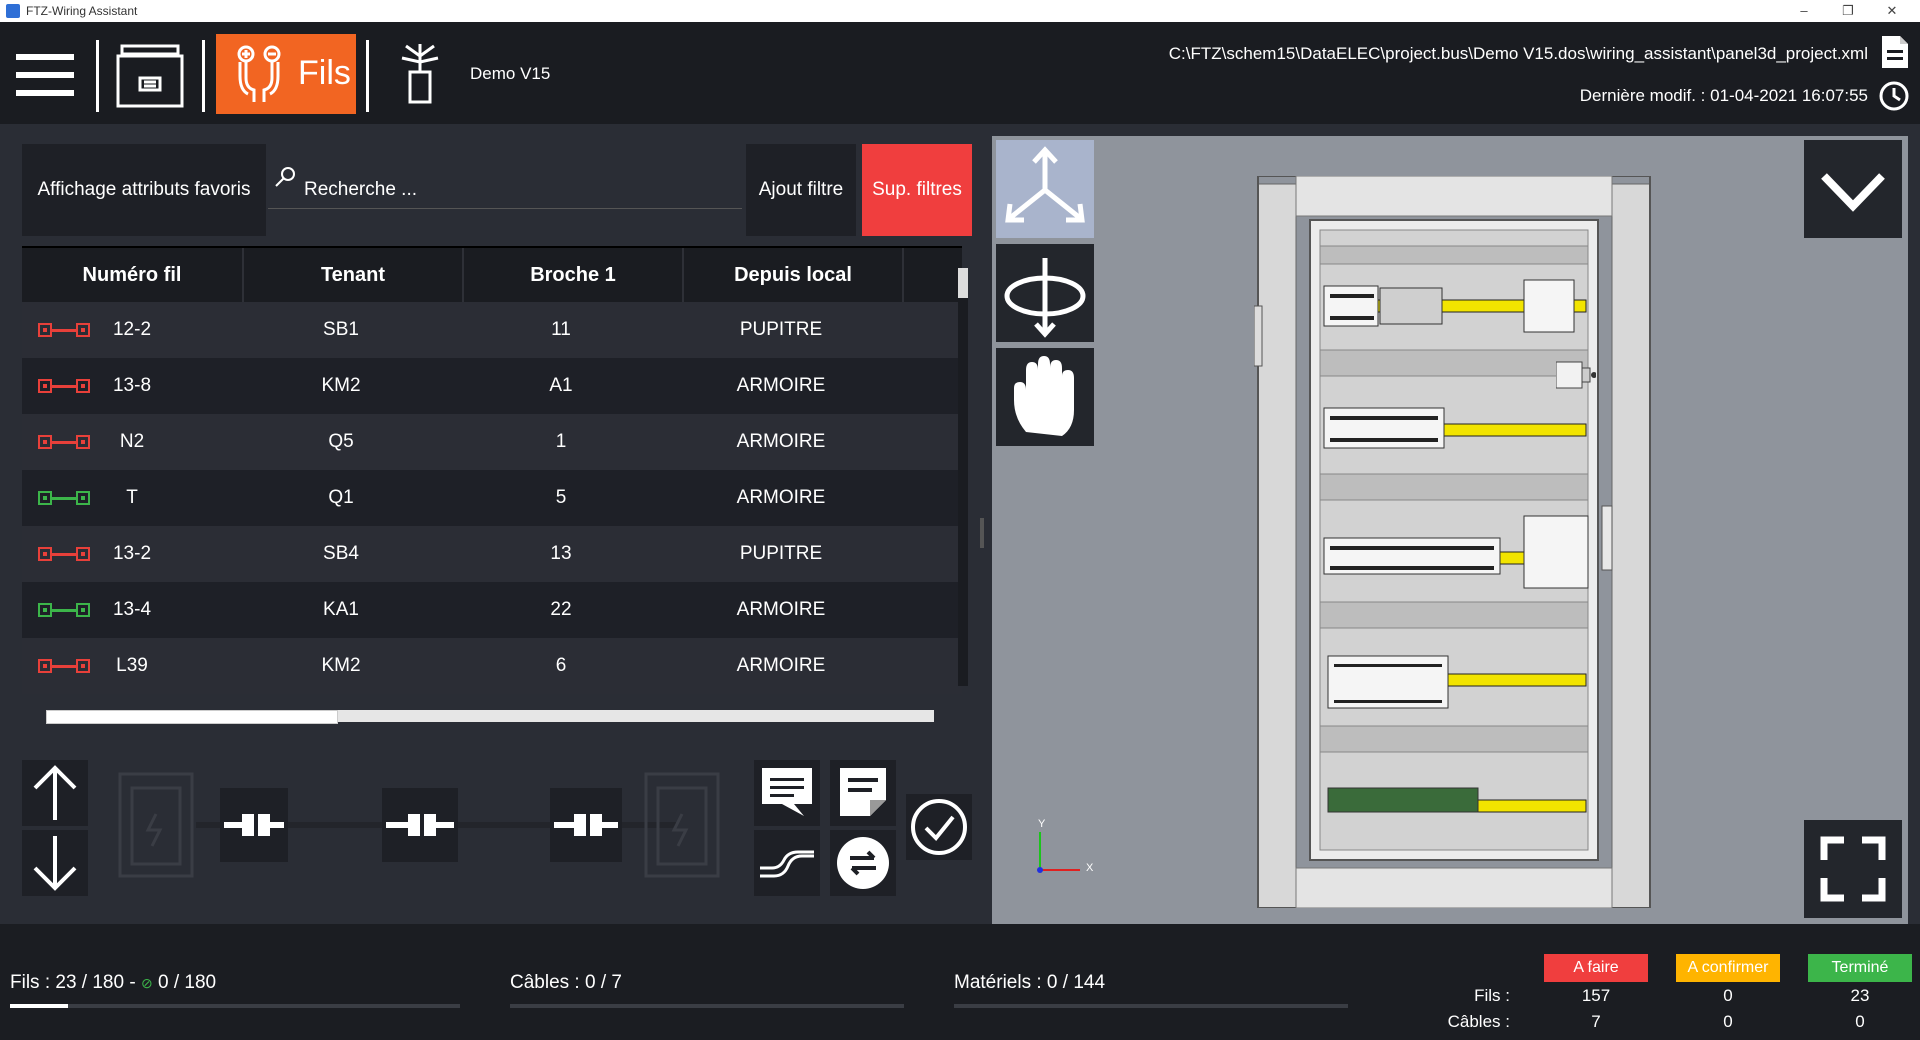 The image size is (1920, 1040). What do you see at coordinates (566, 982) in the screenshot?
I see `cables-status-text: Câbles : 0 / 7` at bounding box center [566, 982].